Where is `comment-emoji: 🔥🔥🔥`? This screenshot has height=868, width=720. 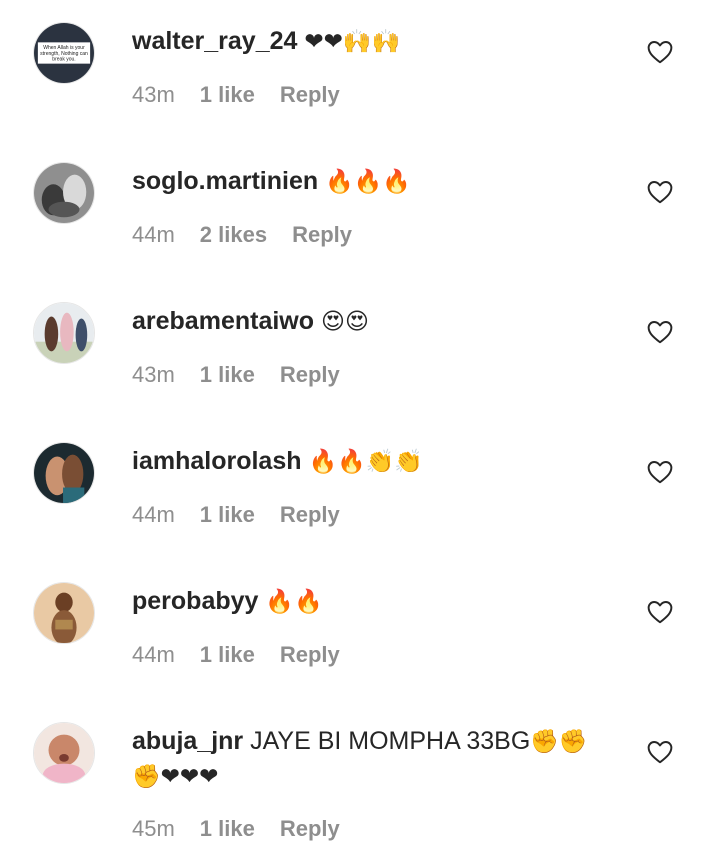 comment-emoji: 🔥🔥🔥 is located at coordinates (368, 182).